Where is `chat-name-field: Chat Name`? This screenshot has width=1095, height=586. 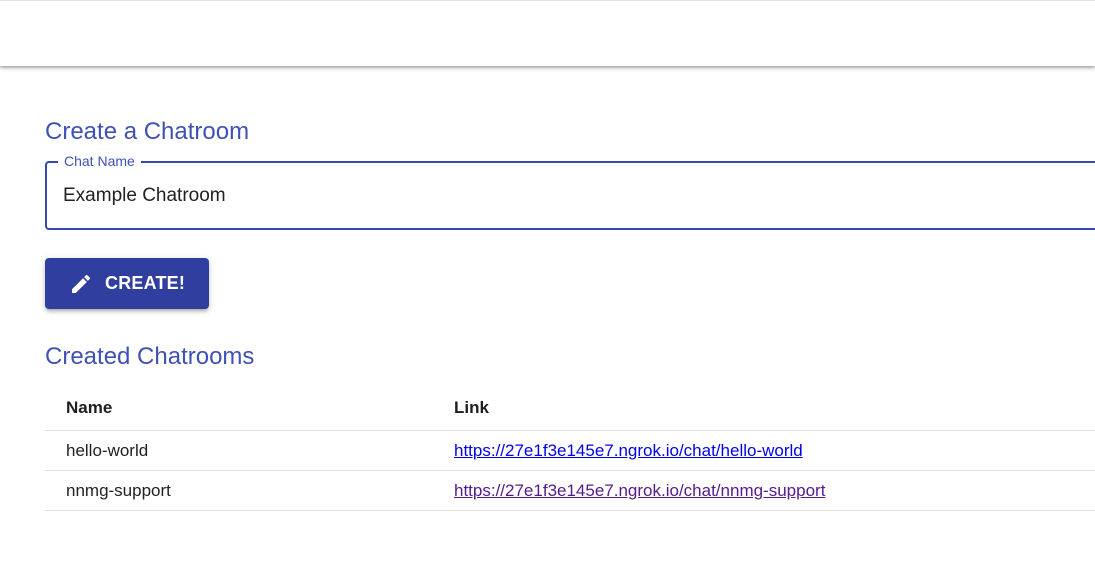 chat-name-field: Chat Name is located at coordinates (570, 191).